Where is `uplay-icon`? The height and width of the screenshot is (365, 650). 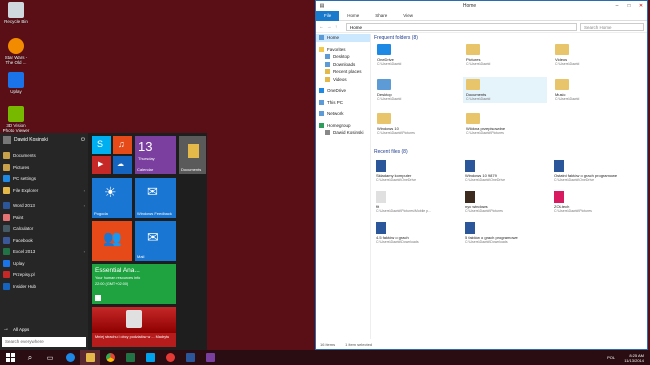 uplay-icon is located at coordinates (16, 80).